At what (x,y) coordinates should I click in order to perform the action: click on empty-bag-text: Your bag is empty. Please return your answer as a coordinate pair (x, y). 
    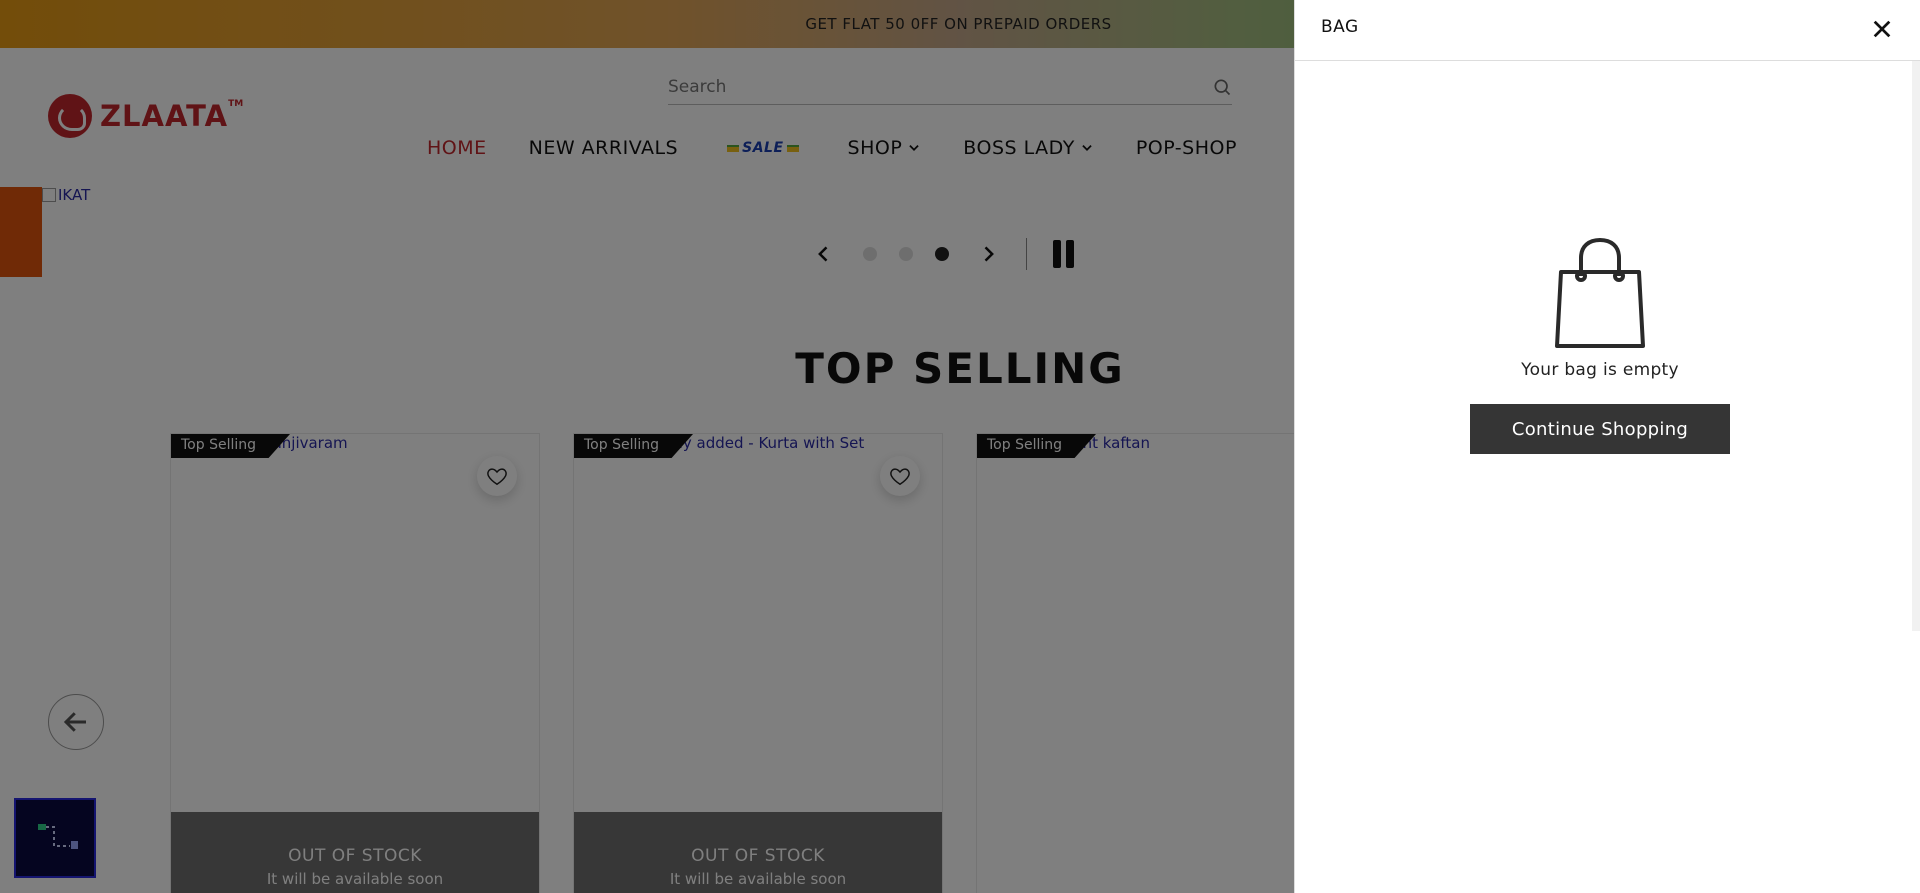
    Looking at the image, I should click on (1600, 370).